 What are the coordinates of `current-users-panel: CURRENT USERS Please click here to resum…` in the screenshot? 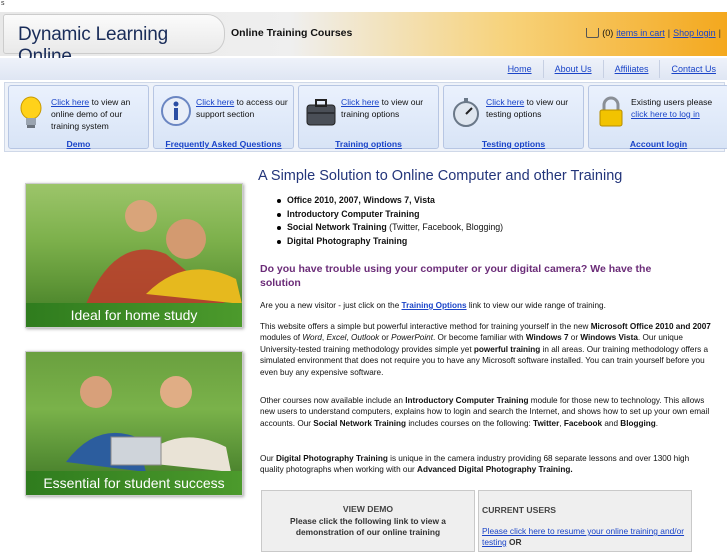 It's located at (585, 521).